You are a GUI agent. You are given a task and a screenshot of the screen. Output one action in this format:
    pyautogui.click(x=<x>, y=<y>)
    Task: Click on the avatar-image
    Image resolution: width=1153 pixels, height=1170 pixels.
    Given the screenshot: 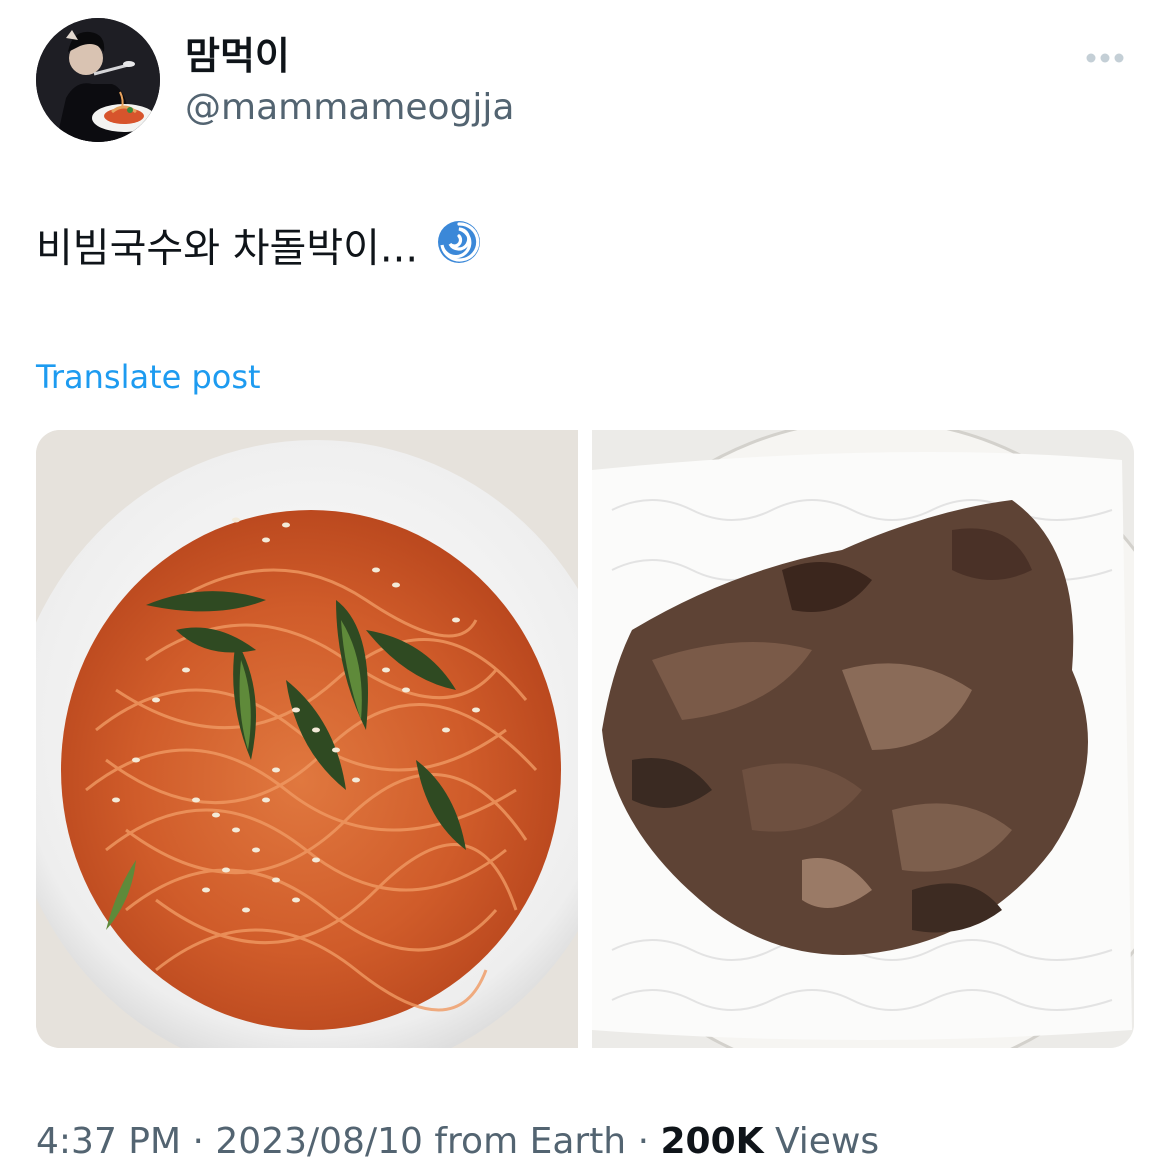 What is the action you would take?
    pyautogui.click(x=98, y=80)
    